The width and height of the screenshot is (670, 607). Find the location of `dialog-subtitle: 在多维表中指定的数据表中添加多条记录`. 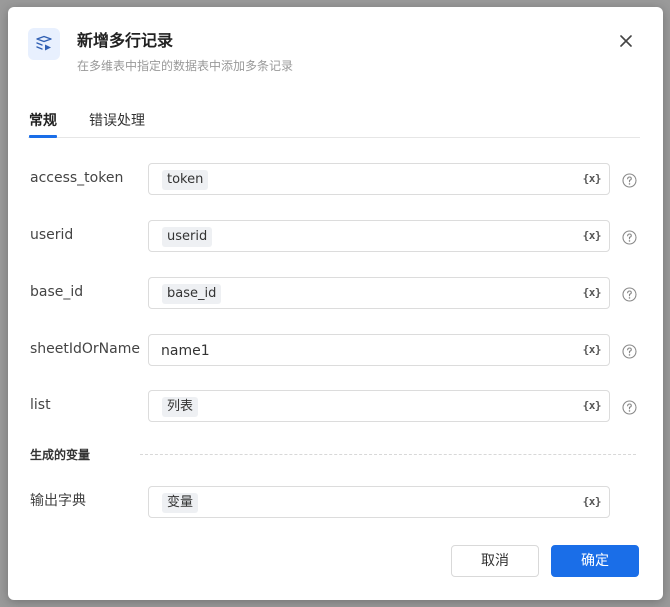

dialog-subtitle: 在多维表中指定的数据表中添加多条记录 is located at coordinates (185, 66).